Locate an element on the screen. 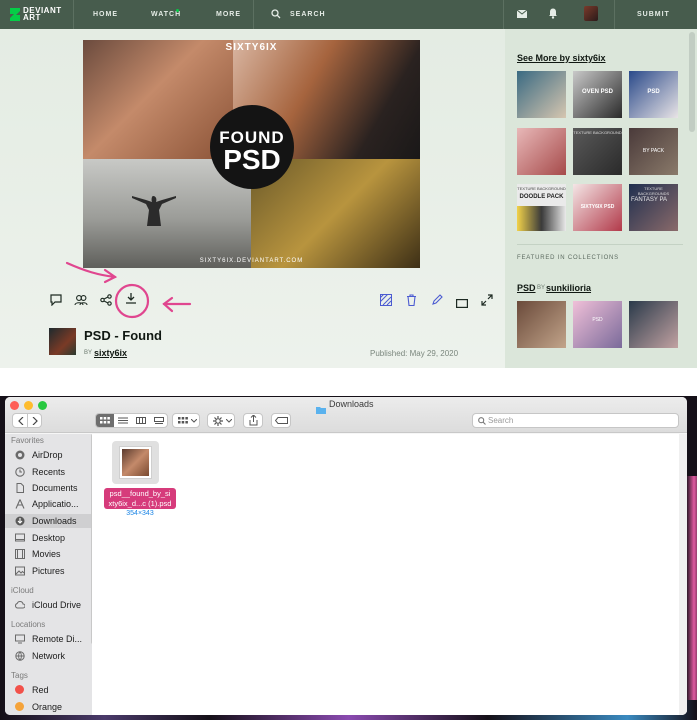  deviation-title: PSD - Found is located at coordinates (123, 335).